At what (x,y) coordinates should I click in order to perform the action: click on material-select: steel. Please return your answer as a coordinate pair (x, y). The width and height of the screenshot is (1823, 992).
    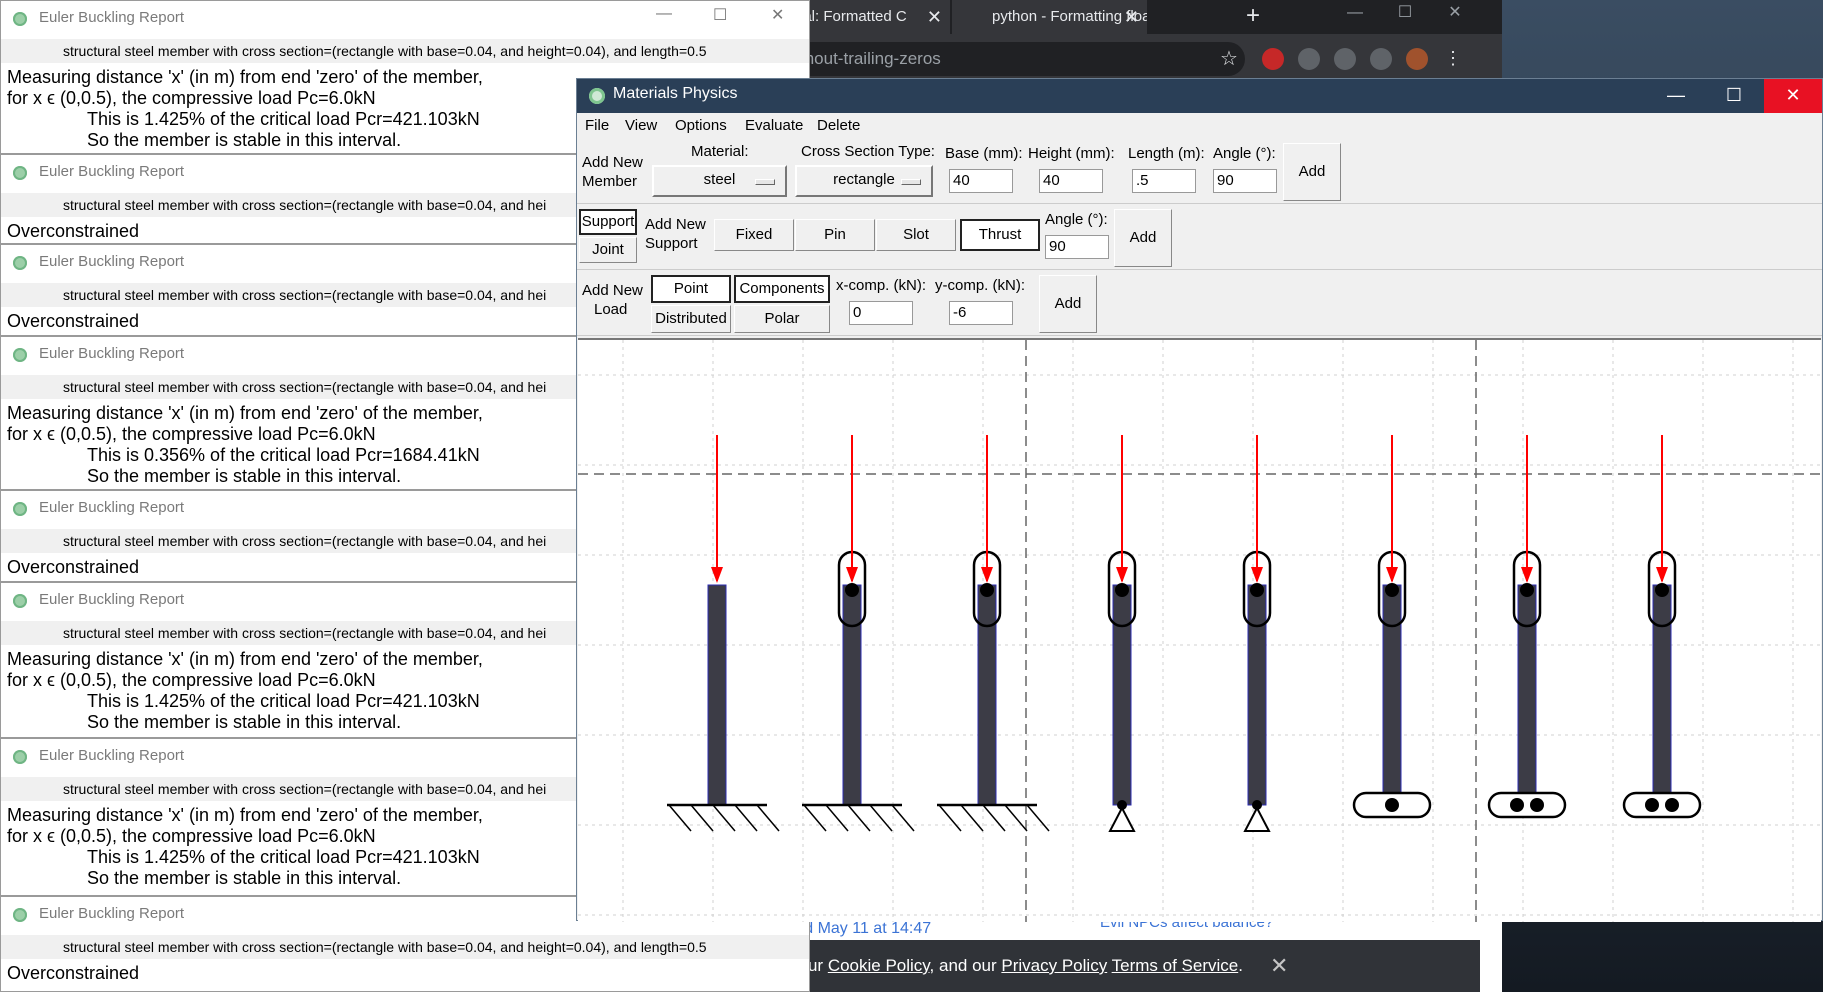
    Looking at the image, I should click on (719, 181).